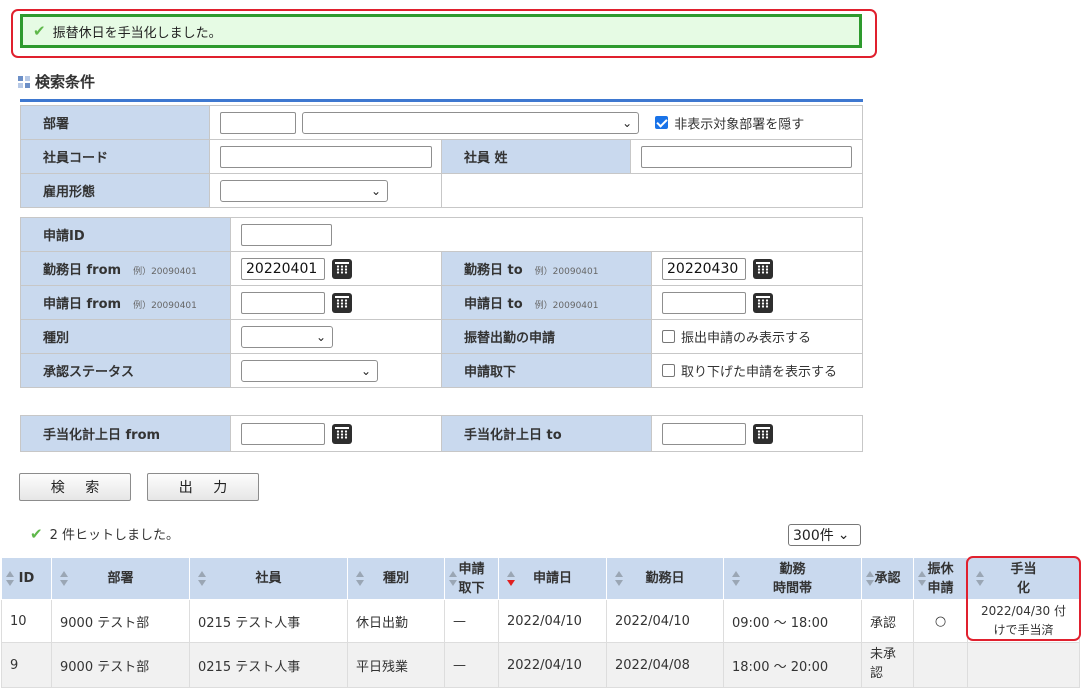 This screenshot has height=688, width=1086. I want to click on allowance-to-cell, so click(757, 433).